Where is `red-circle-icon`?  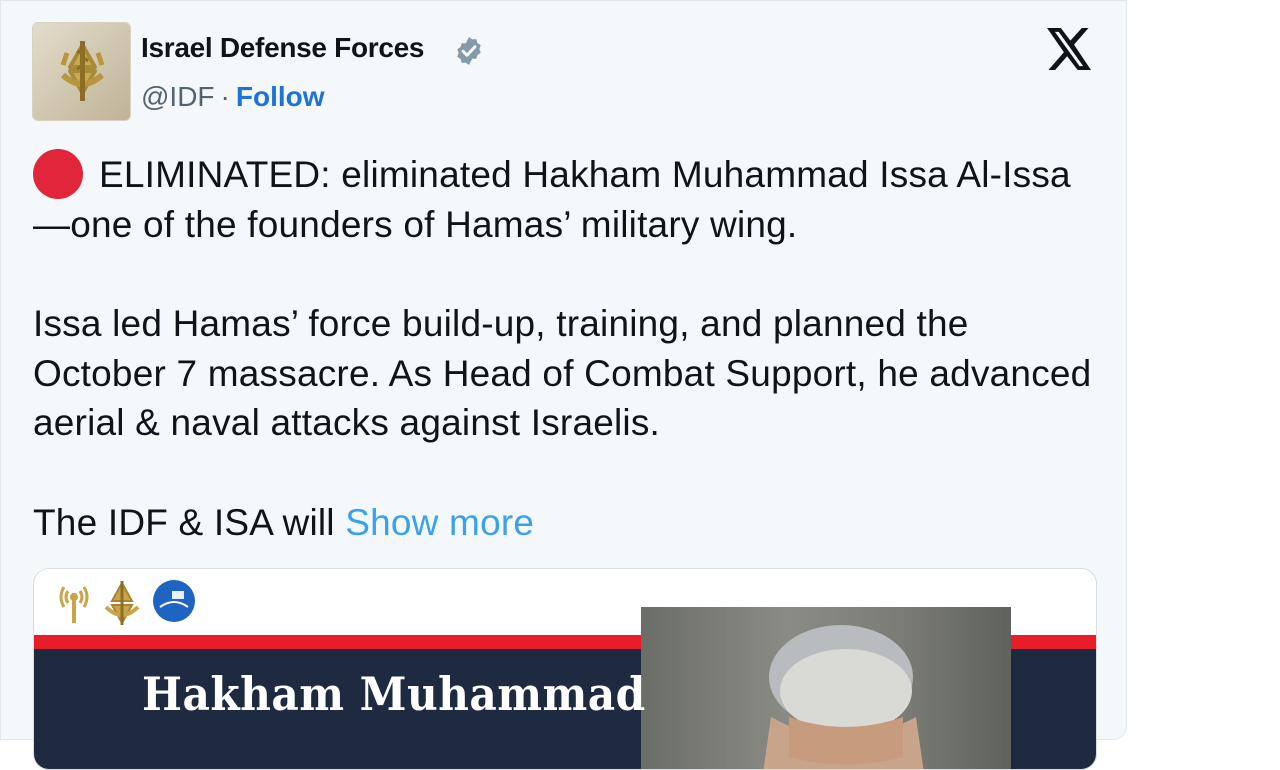
red-circle-icon is located at coordinates (58, 174).